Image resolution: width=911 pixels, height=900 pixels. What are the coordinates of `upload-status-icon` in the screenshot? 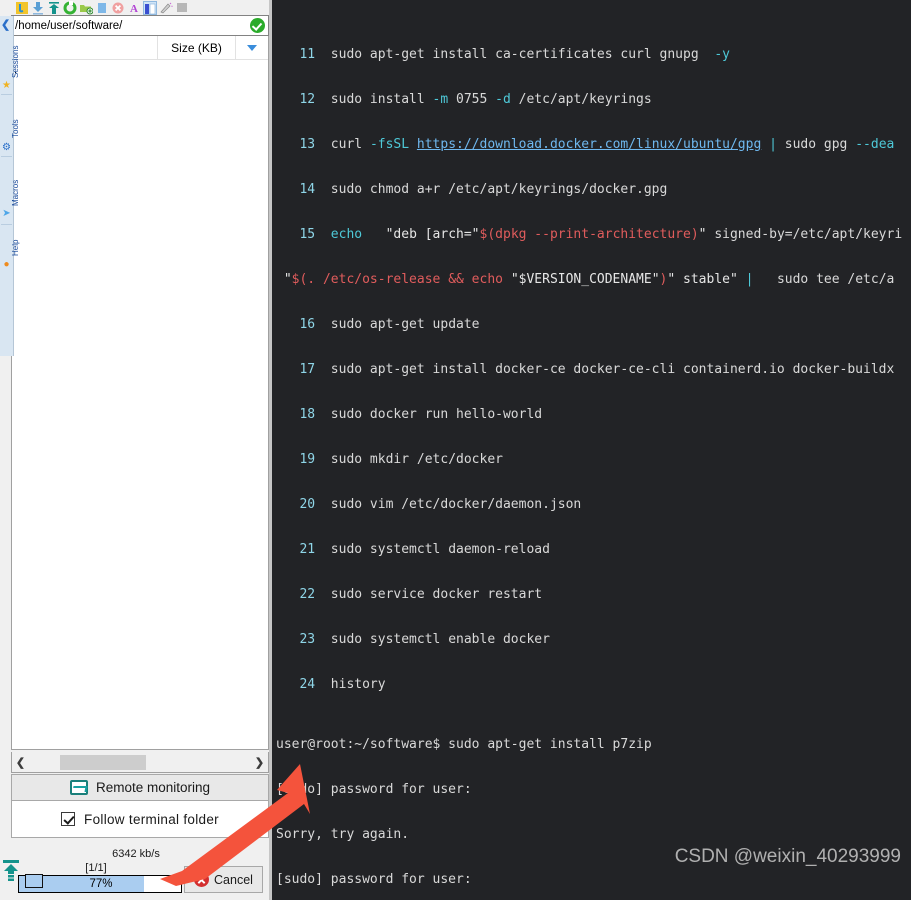 It's located at (11, 873).